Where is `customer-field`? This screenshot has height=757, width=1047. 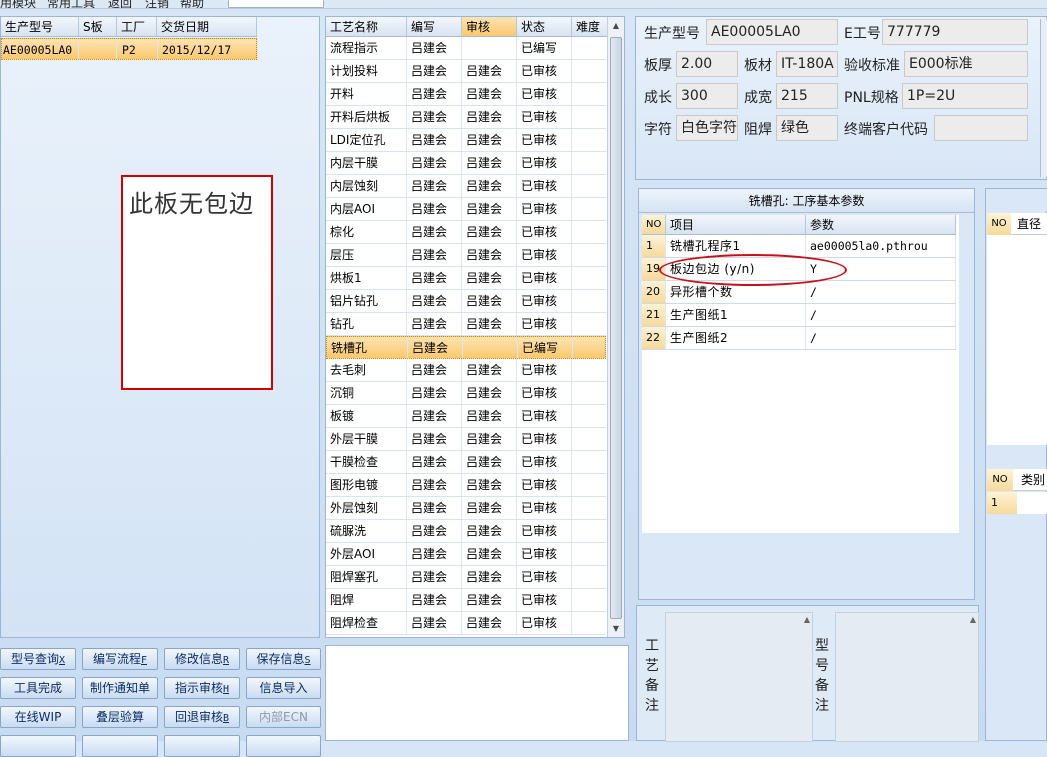
customer-field is located at coordinates (981, 128).